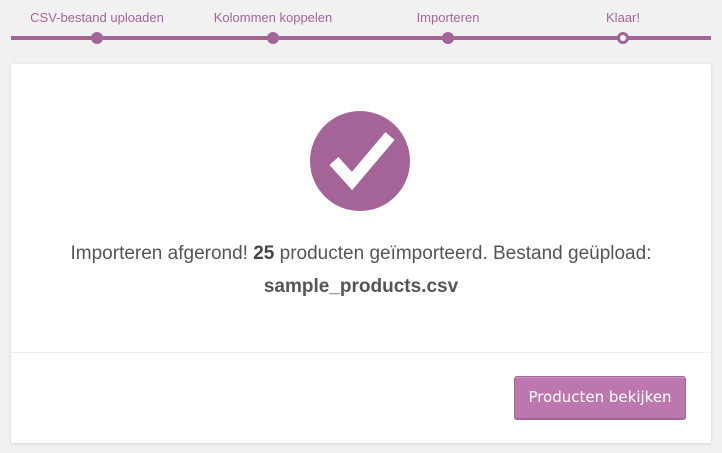 The height and width of the screenshot is (453, 722). Describe the element at coordinates (361, 352) in the screenshot. I see `divider` at that location.